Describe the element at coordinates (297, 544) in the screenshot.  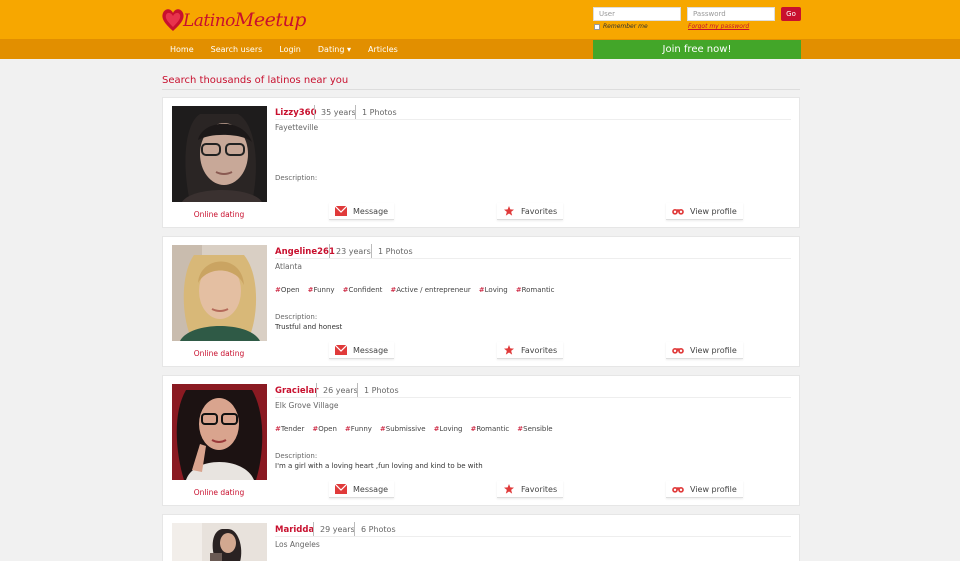
I see `profile-city: Los Angeles` at that location.